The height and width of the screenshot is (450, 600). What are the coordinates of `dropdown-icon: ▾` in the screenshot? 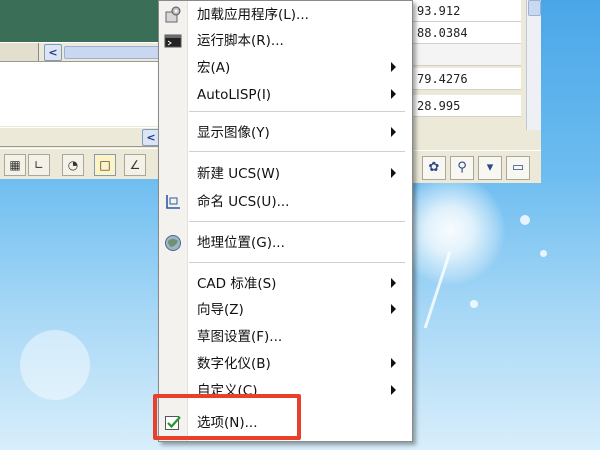 It's located at (490, 168).